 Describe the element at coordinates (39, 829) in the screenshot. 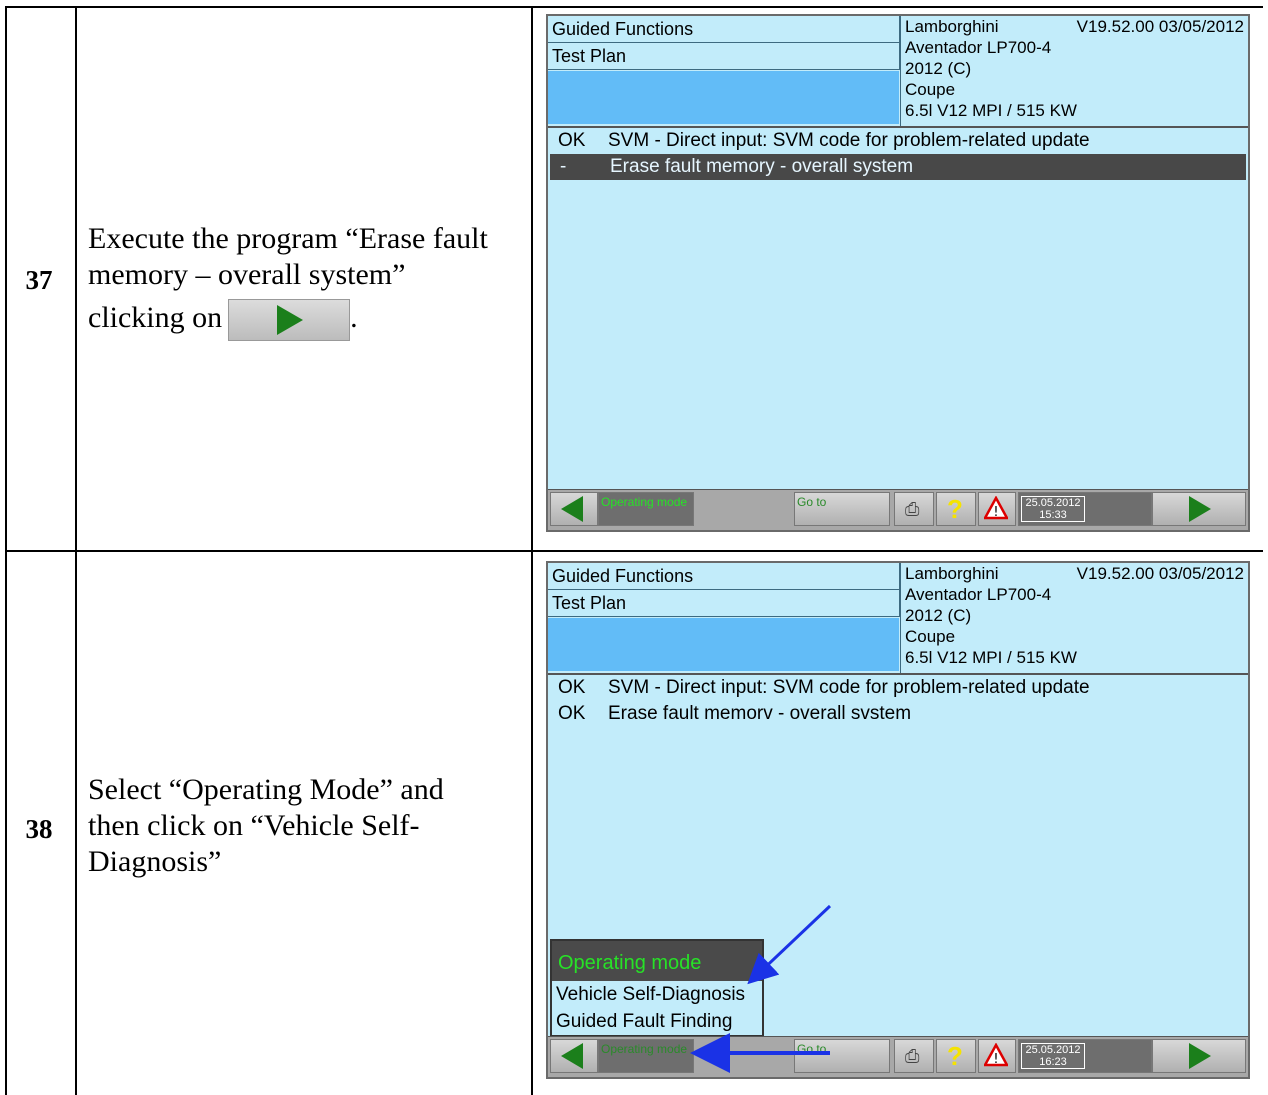

I see `step-number: 38` at that location.